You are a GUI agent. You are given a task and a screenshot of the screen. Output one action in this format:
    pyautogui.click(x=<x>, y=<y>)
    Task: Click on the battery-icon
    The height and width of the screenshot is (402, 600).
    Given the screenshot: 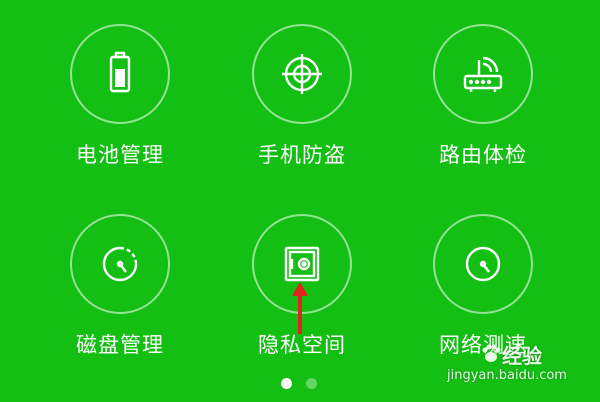 What is the action you would take?
    pyautogui.click(x=120, y=74)
    